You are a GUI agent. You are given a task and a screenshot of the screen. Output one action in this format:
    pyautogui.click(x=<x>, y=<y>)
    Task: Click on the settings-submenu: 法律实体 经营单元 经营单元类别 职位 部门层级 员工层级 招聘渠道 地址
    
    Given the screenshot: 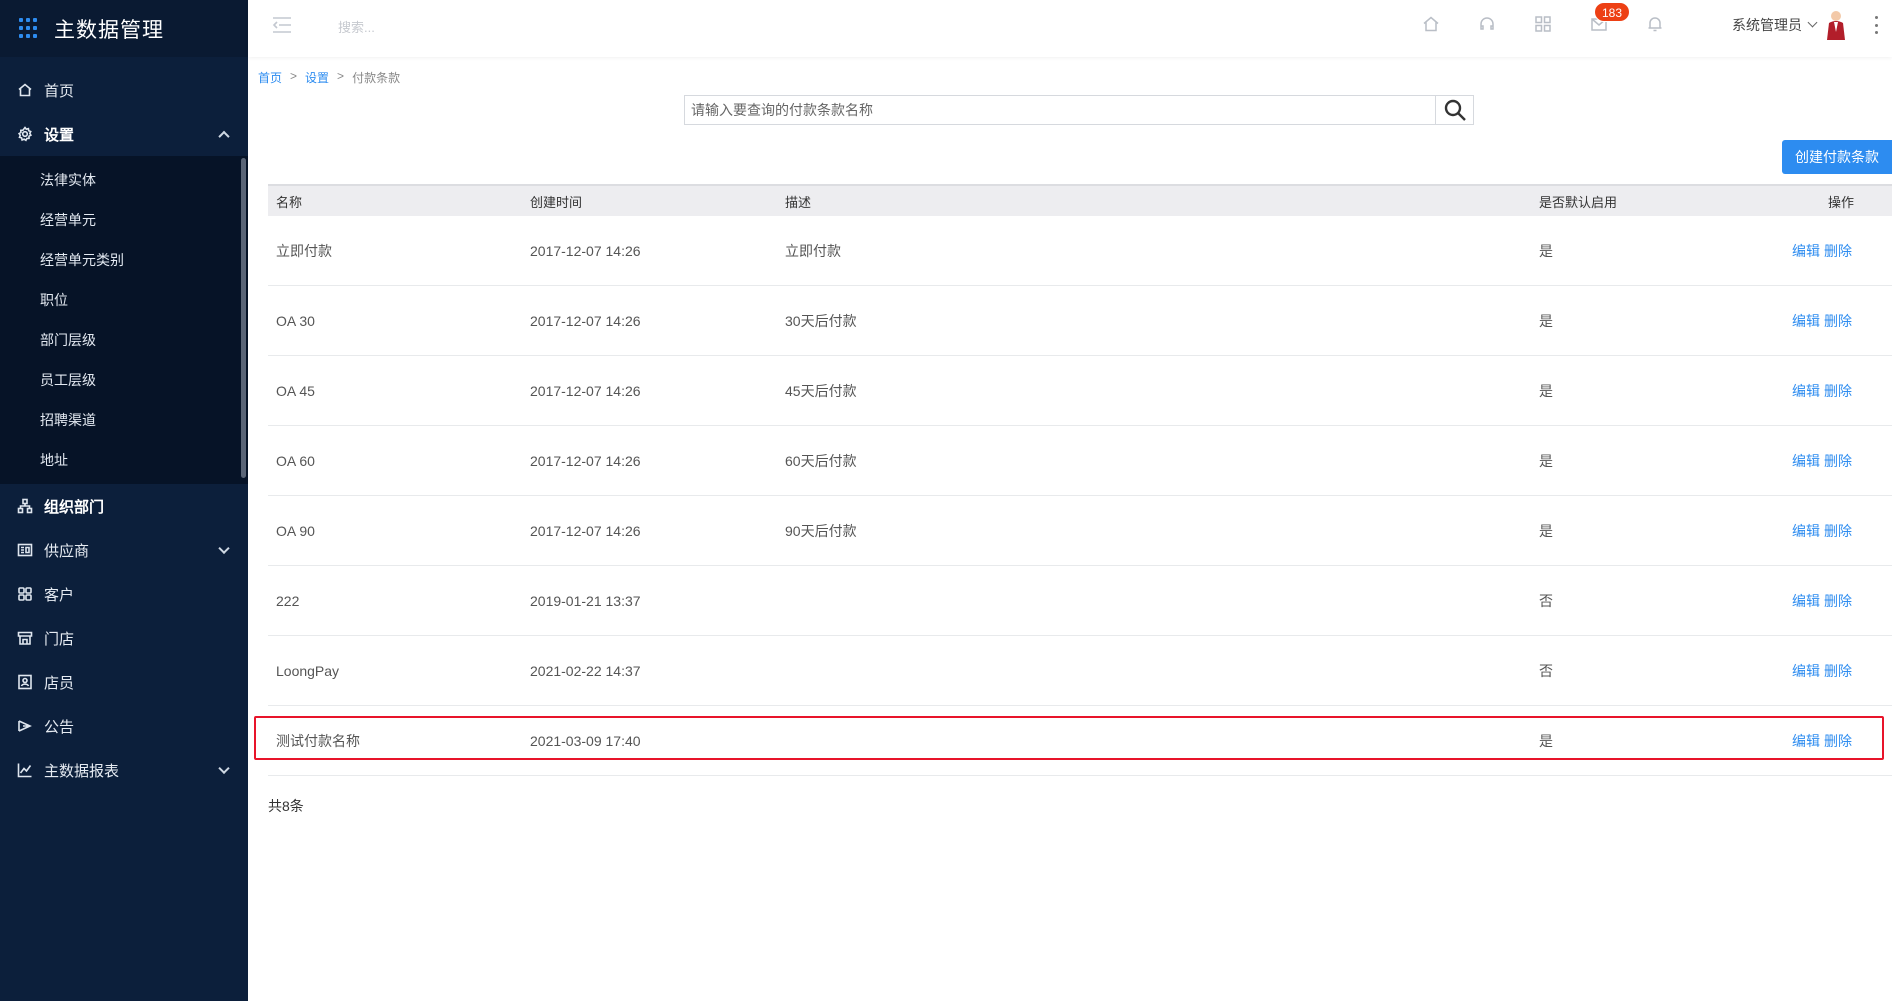 What is the action you would take?
    pyautogui.click(x=124, y=320)
    